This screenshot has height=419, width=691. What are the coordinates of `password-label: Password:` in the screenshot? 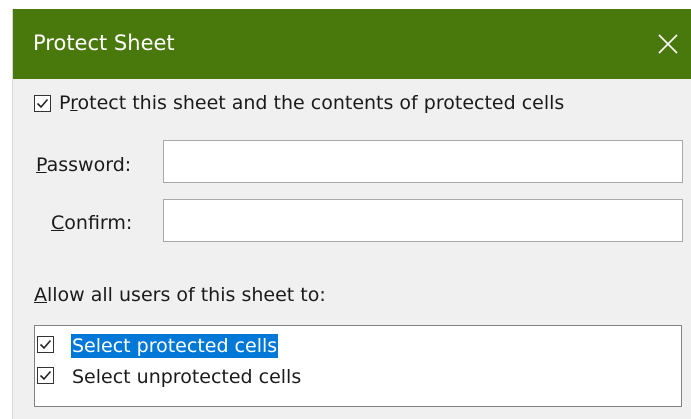 It's located at (84, 165).